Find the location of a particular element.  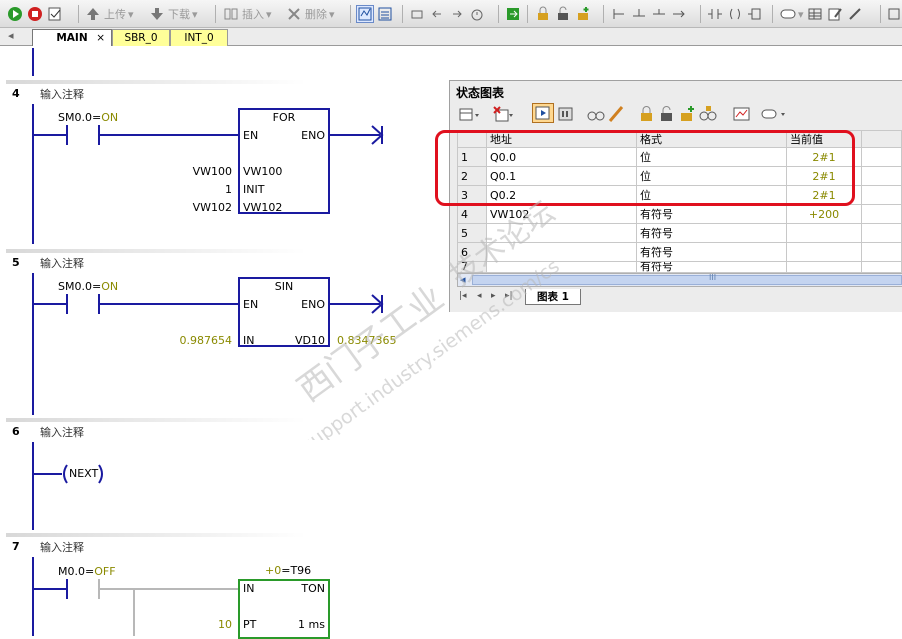

close-icon: × is located at coordinates (100, 38).